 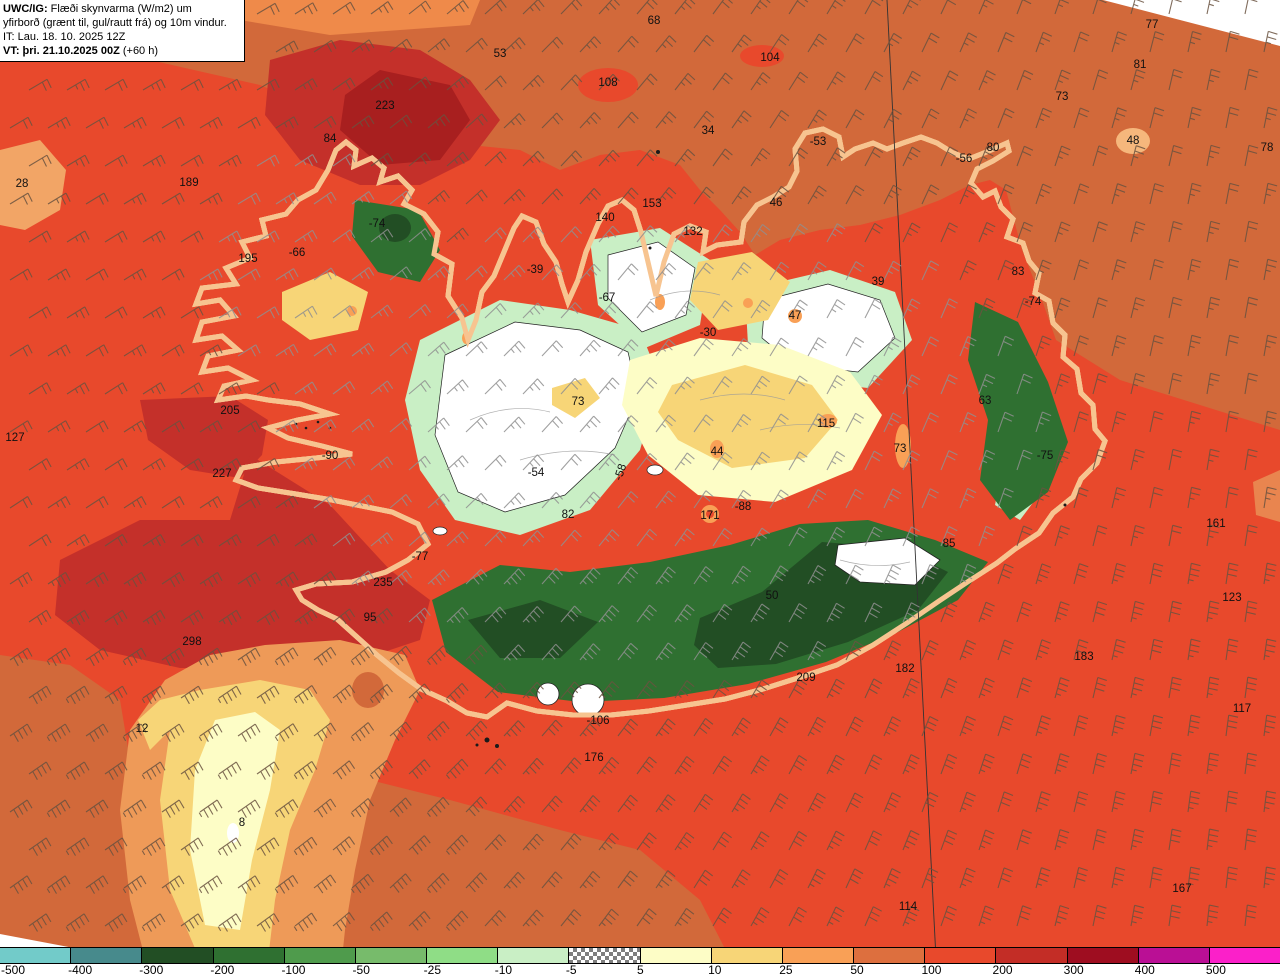 I want to click on map-value-label: 46, so click(x=776, y=203).